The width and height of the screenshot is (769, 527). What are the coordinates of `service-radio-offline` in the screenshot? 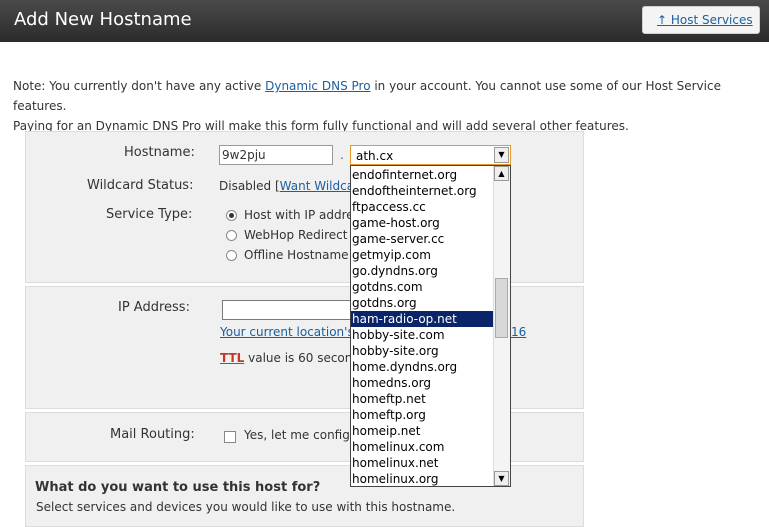 It's located at (231, 255).